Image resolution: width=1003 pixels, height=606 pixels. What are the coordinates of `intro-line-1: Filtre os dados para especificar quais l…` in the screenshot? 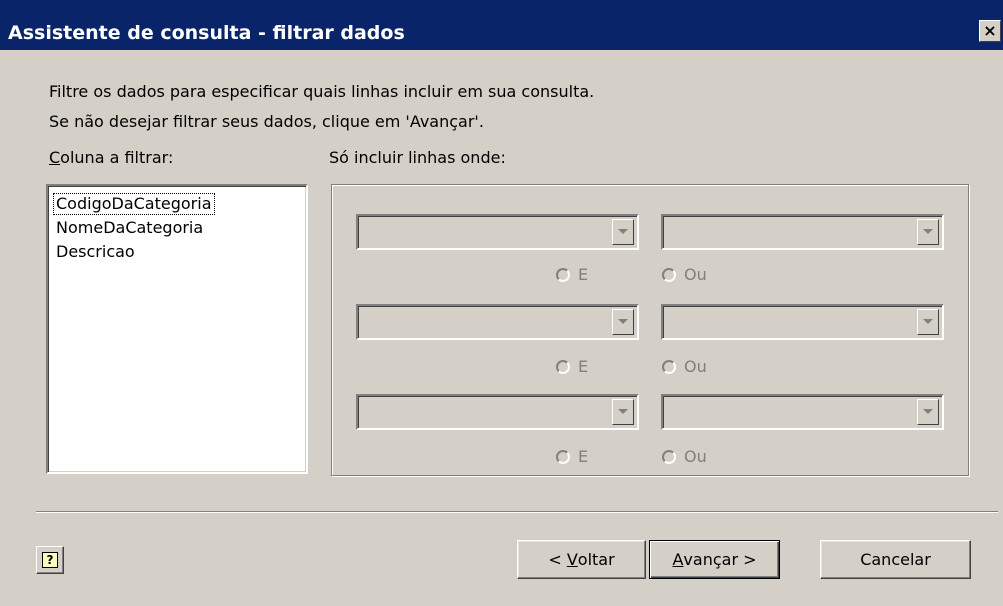 It's located at (322, 91).